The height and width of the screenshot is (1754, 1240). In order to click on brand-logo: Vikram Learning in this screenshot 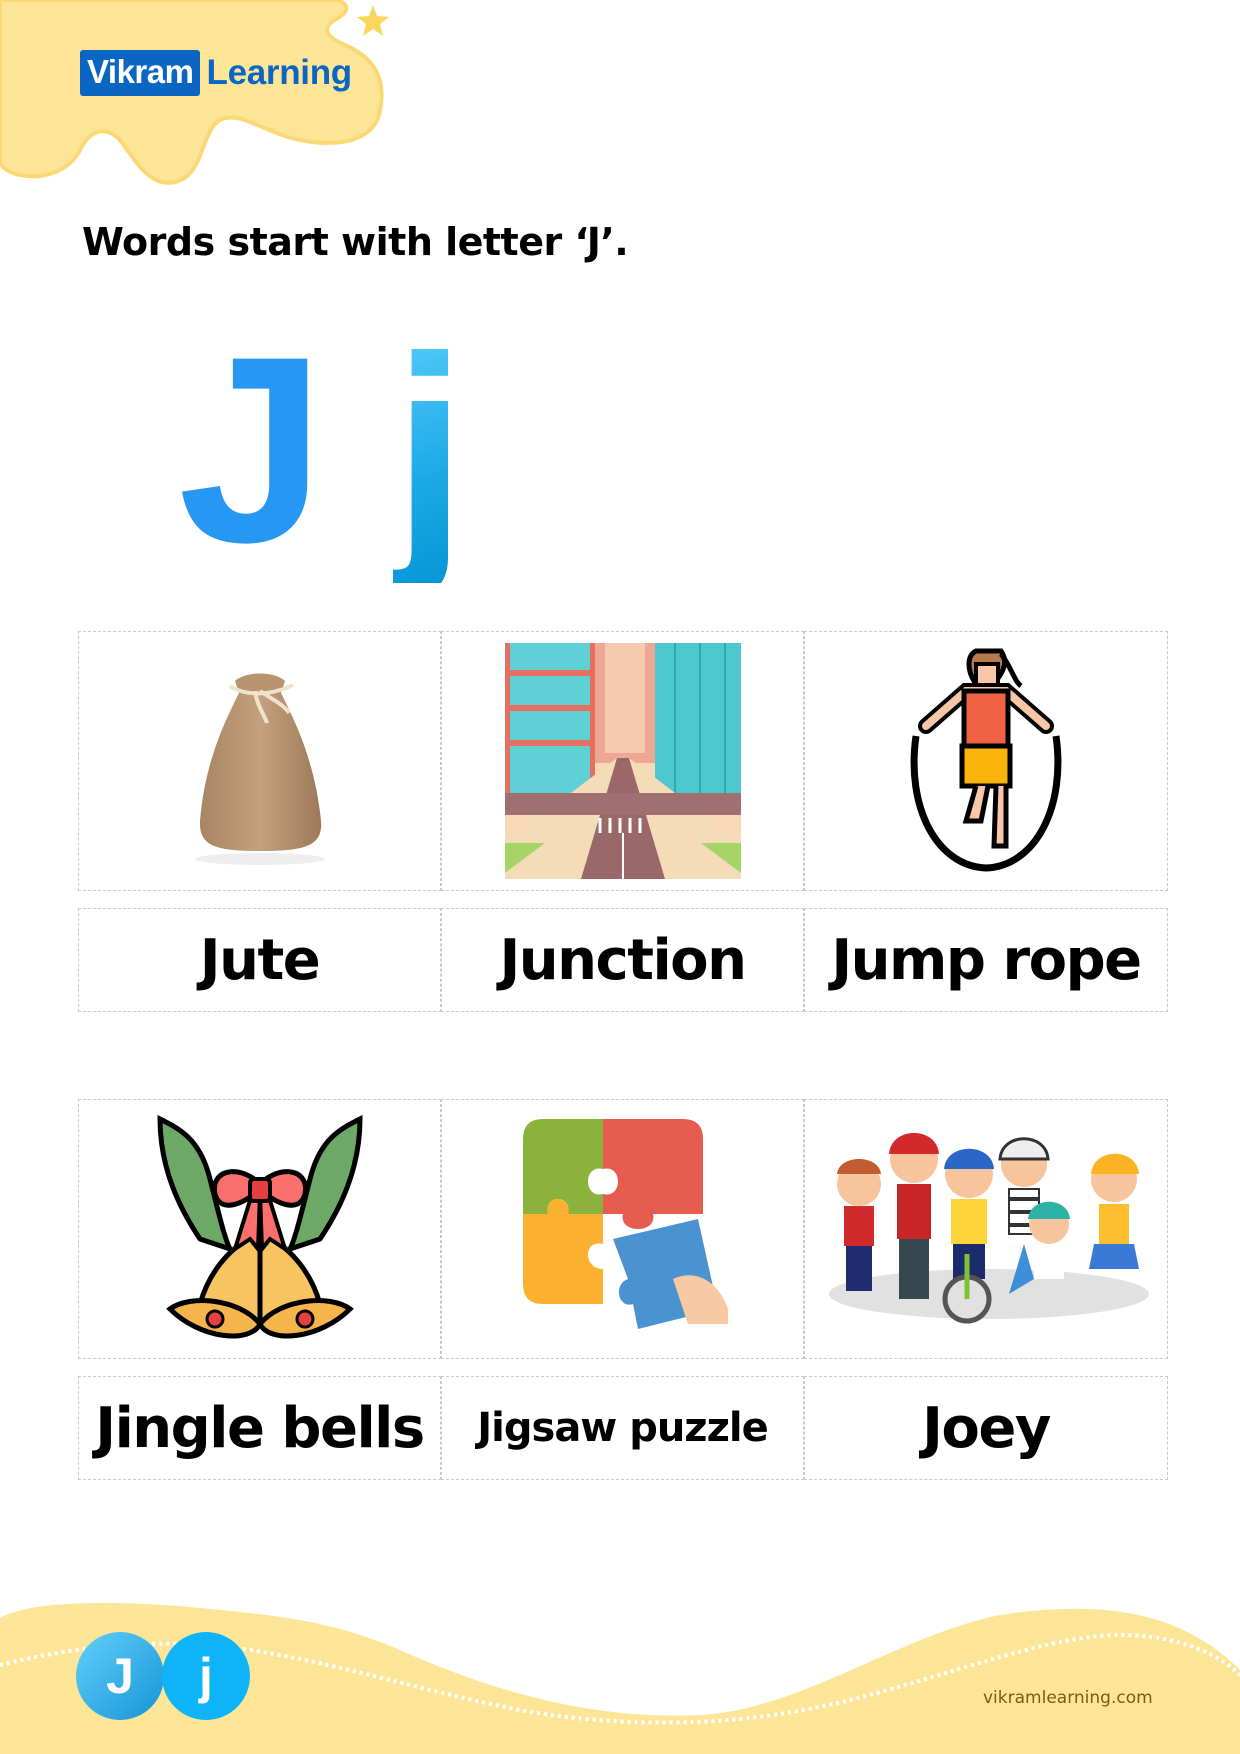, I will do `click(216, 73)`.